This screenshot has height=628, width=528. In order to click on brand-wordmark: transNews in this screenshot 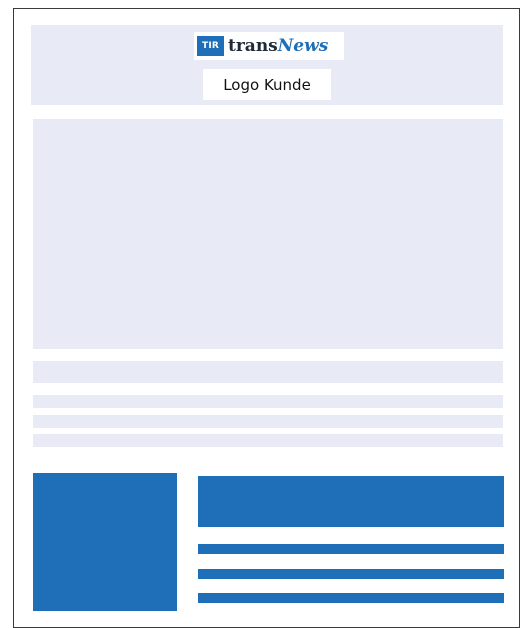, I will do `click(278, 45)`.